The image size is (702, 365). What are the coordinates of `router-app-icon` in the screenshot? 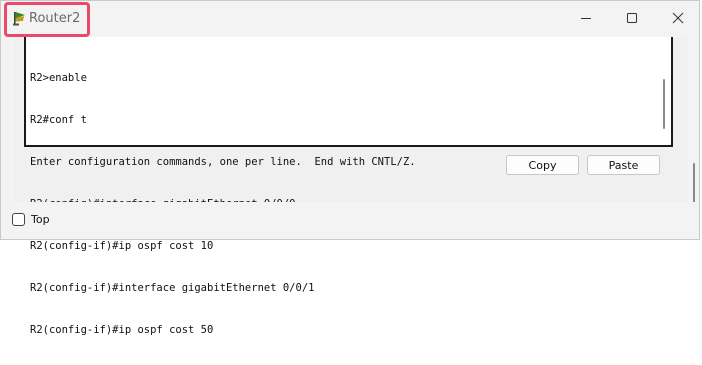 It's located at (19, 19).